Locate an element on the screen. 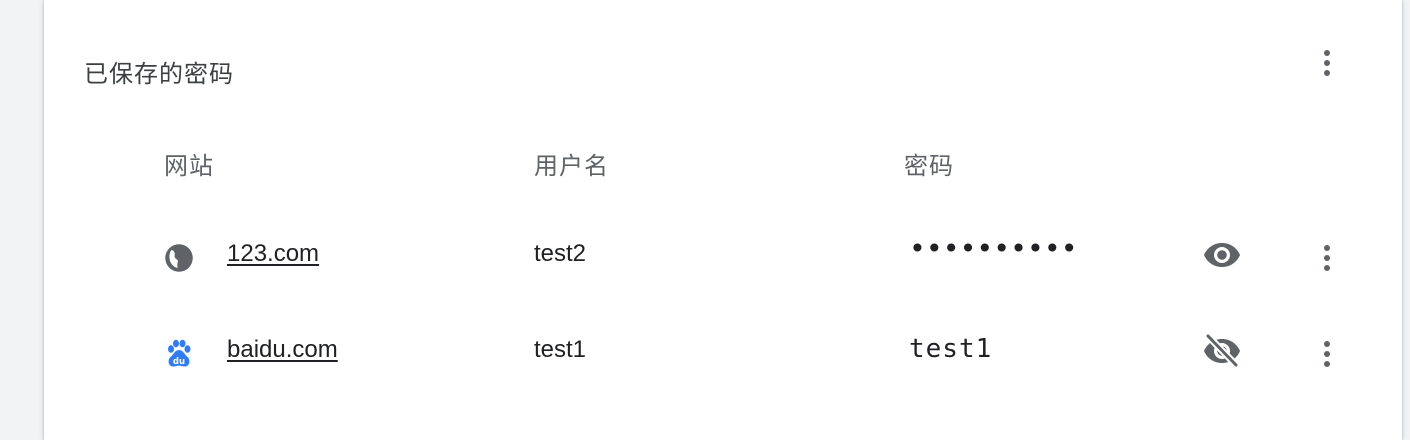 This screenshot has height=440, width=1410. show-password-button is located at coordinates (1222, 257).